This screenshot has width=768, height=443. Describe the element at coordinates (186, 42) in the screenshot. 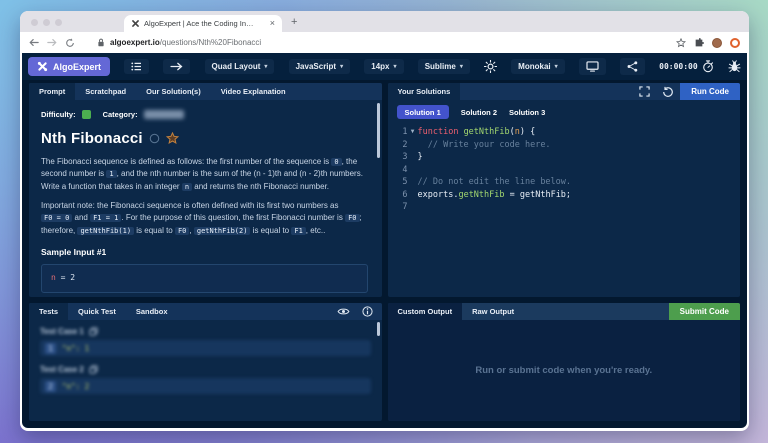

I see `url-text: algoexpert.io/questions/Nth%20Fibonacci` at that location.